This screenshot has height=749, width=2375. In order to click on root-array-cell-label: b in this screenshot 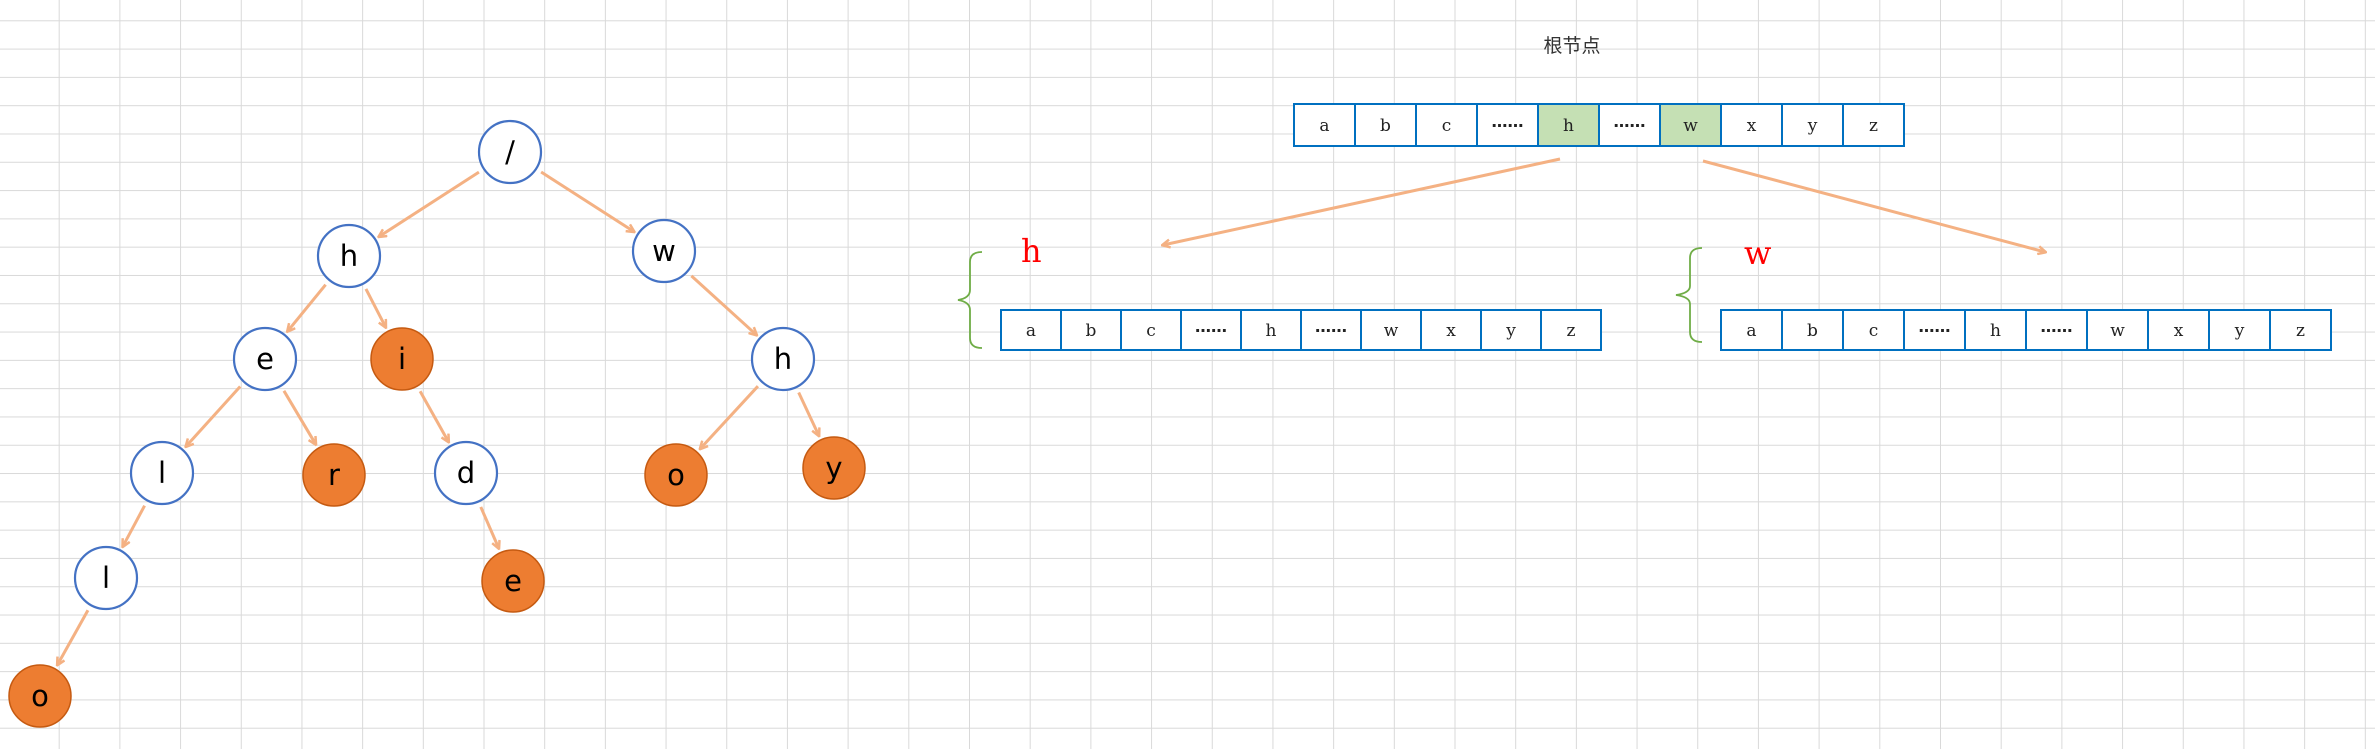, I will do `click(1385, 126)`.